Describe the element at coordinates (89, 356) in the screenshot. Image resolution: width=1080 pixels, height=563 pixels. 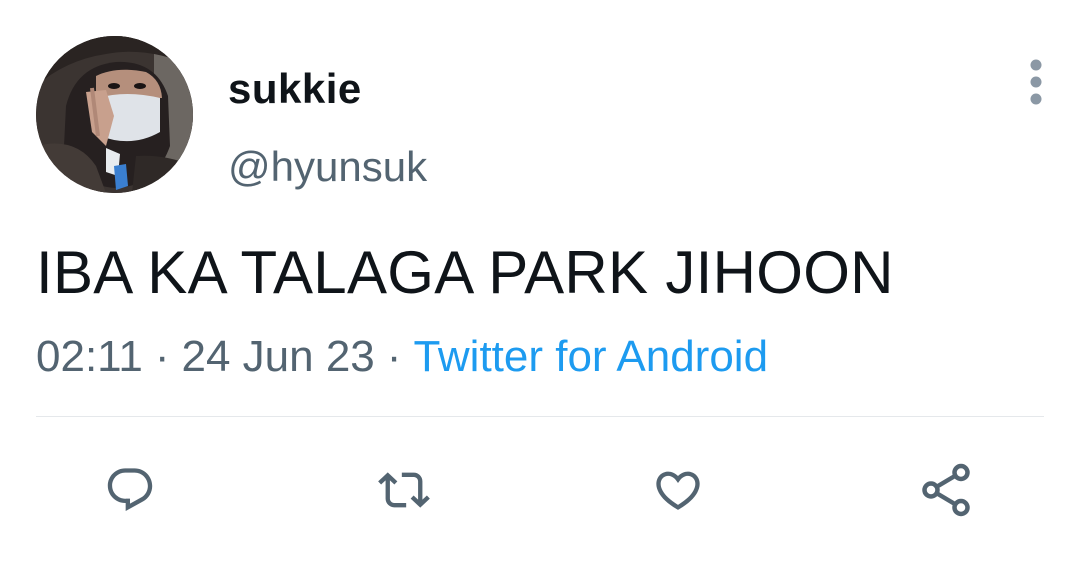
I see `tweet-time: 02:11` at that location.